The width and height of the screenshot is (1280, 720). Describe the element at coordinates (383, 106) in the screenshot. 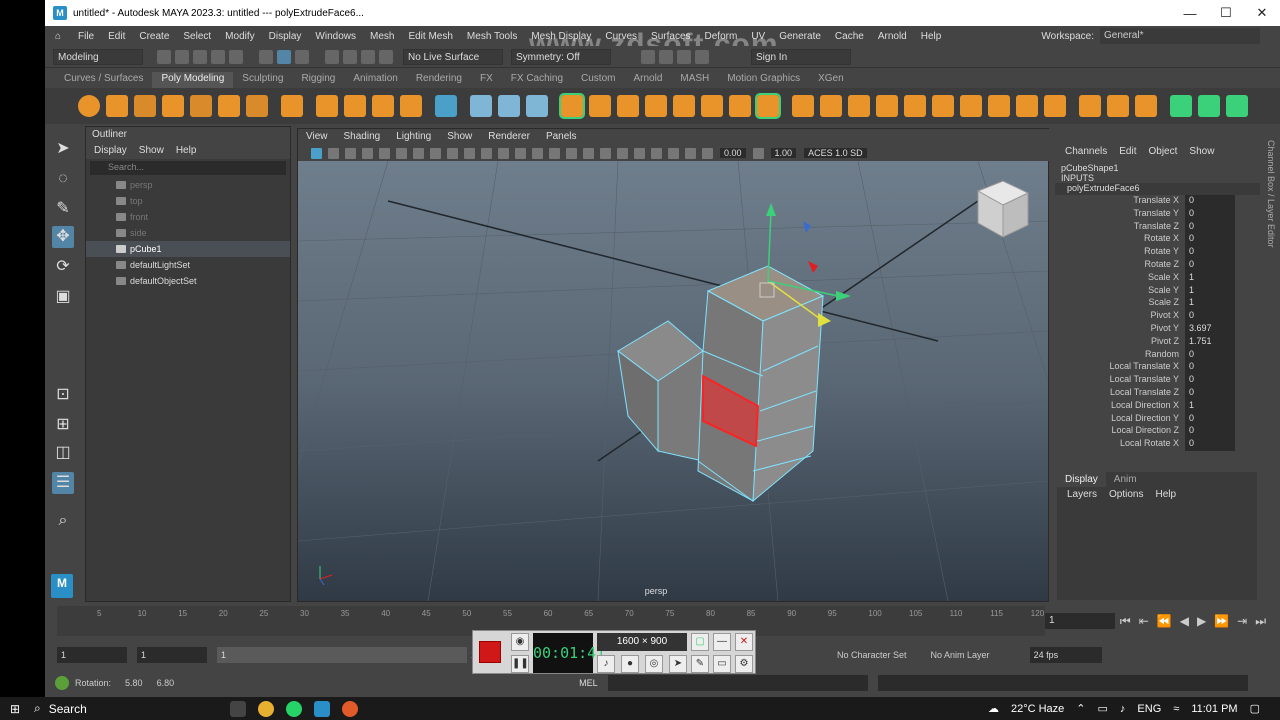

I see `type-tool-icon` at that location.